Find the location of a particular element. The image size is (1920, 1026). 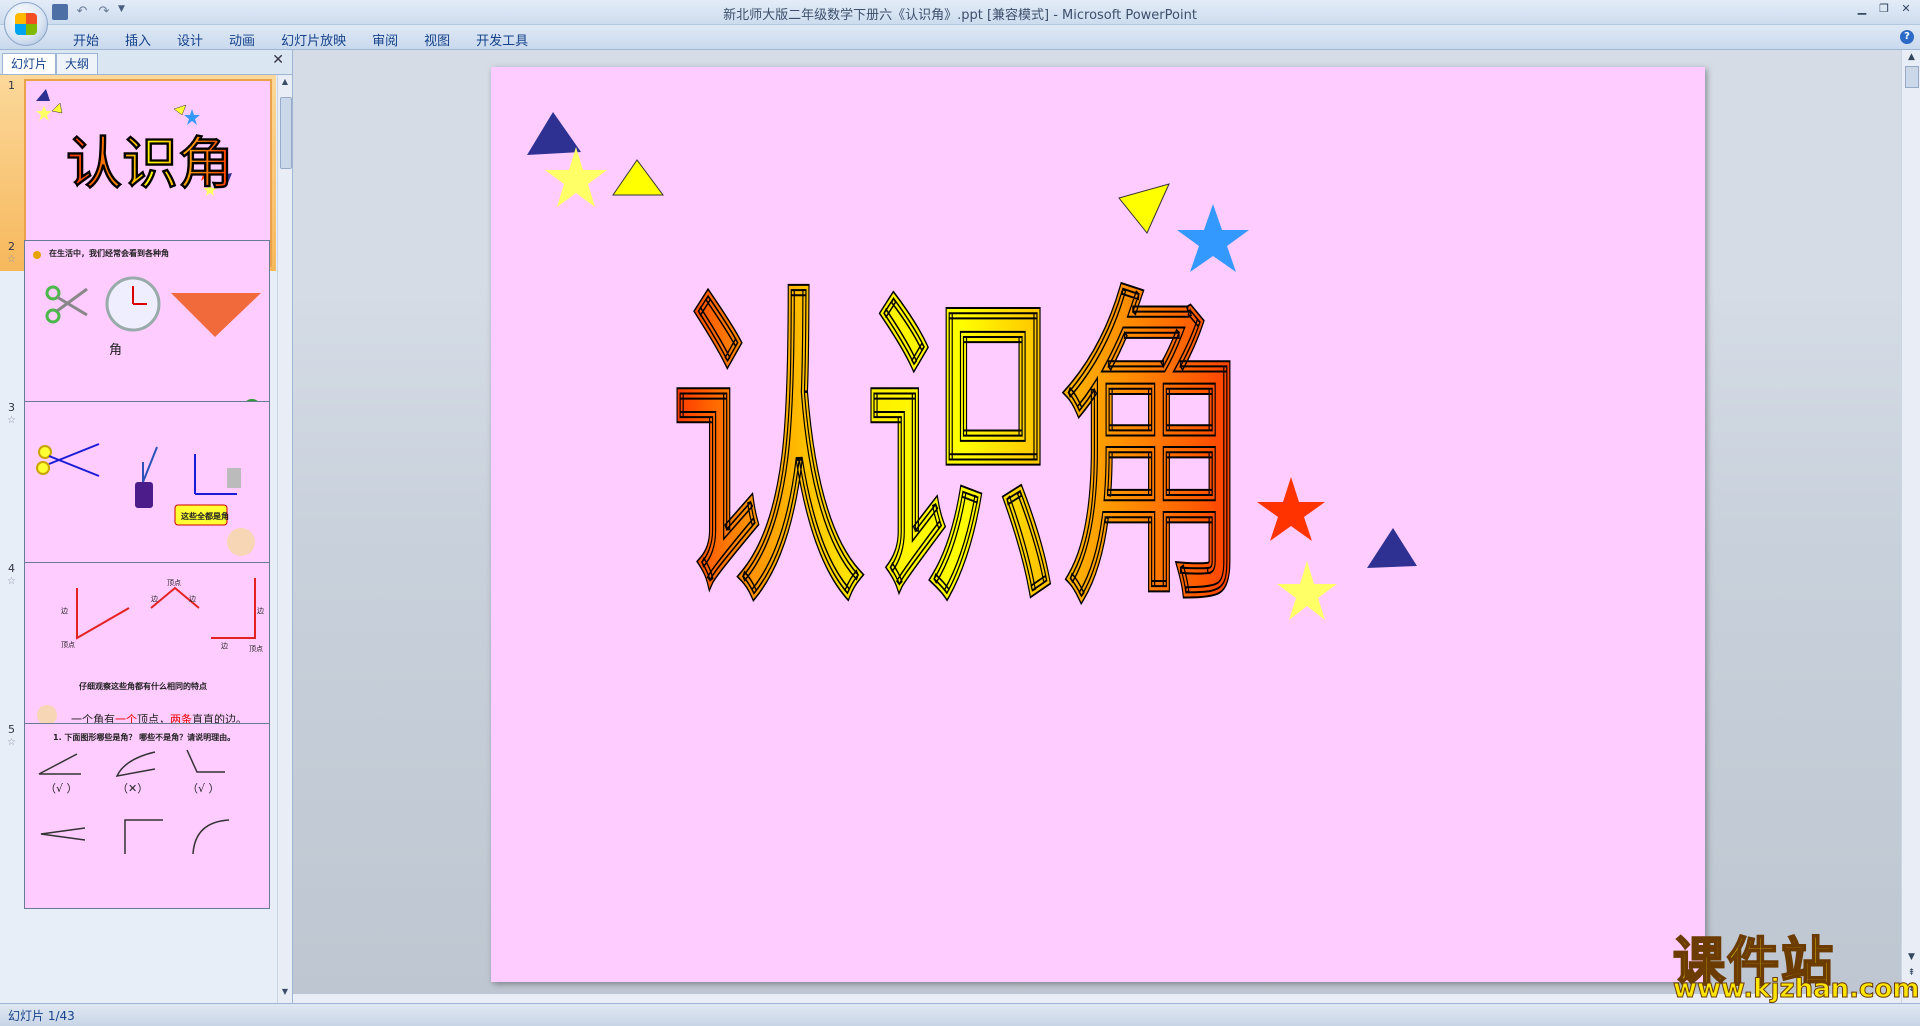

window-controls: ▁ ❐ ✕ is located at coordinates (1884, 9).